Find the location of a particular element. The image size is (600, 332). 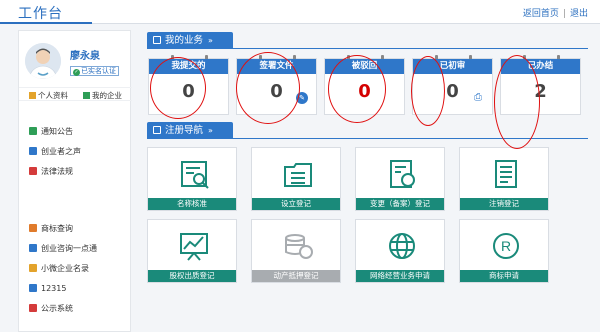

check-icon: ✓ is located at coordinates (76, 72).